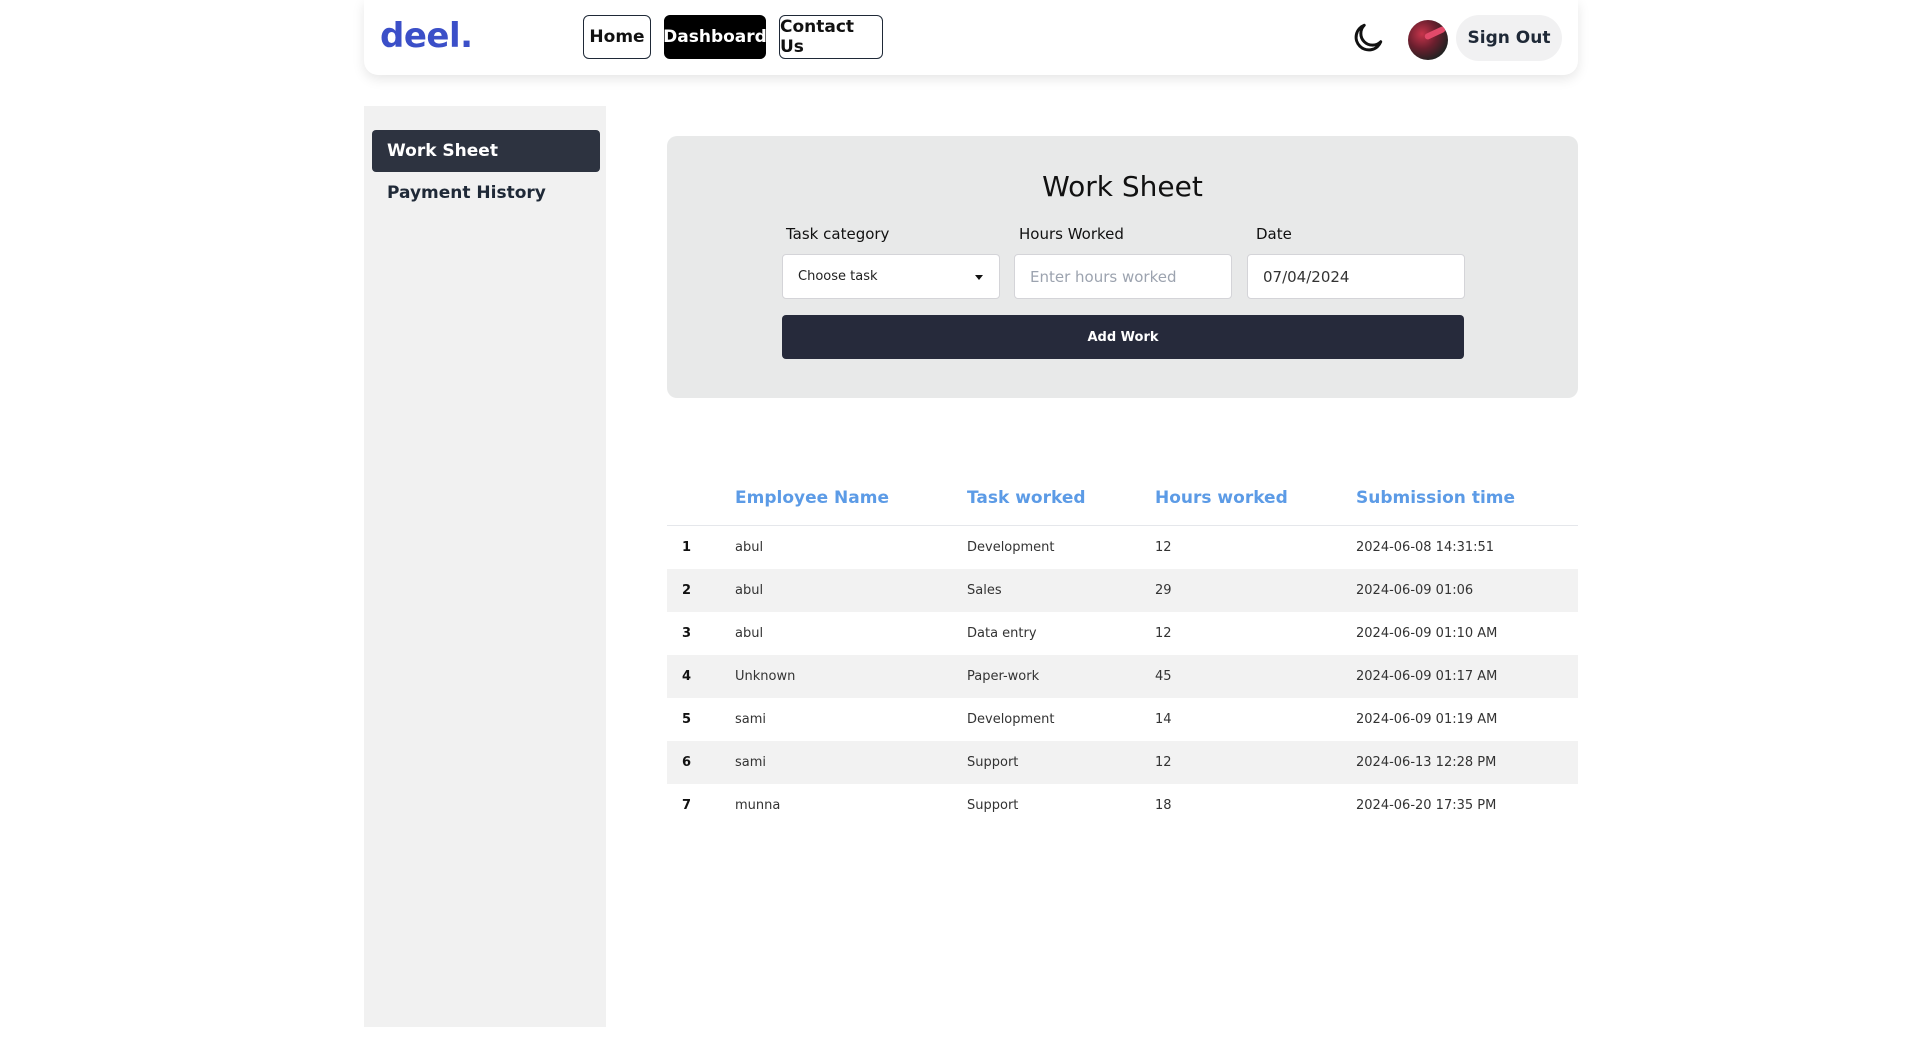  I want to click on date-label: Date, so click(1274, 234).